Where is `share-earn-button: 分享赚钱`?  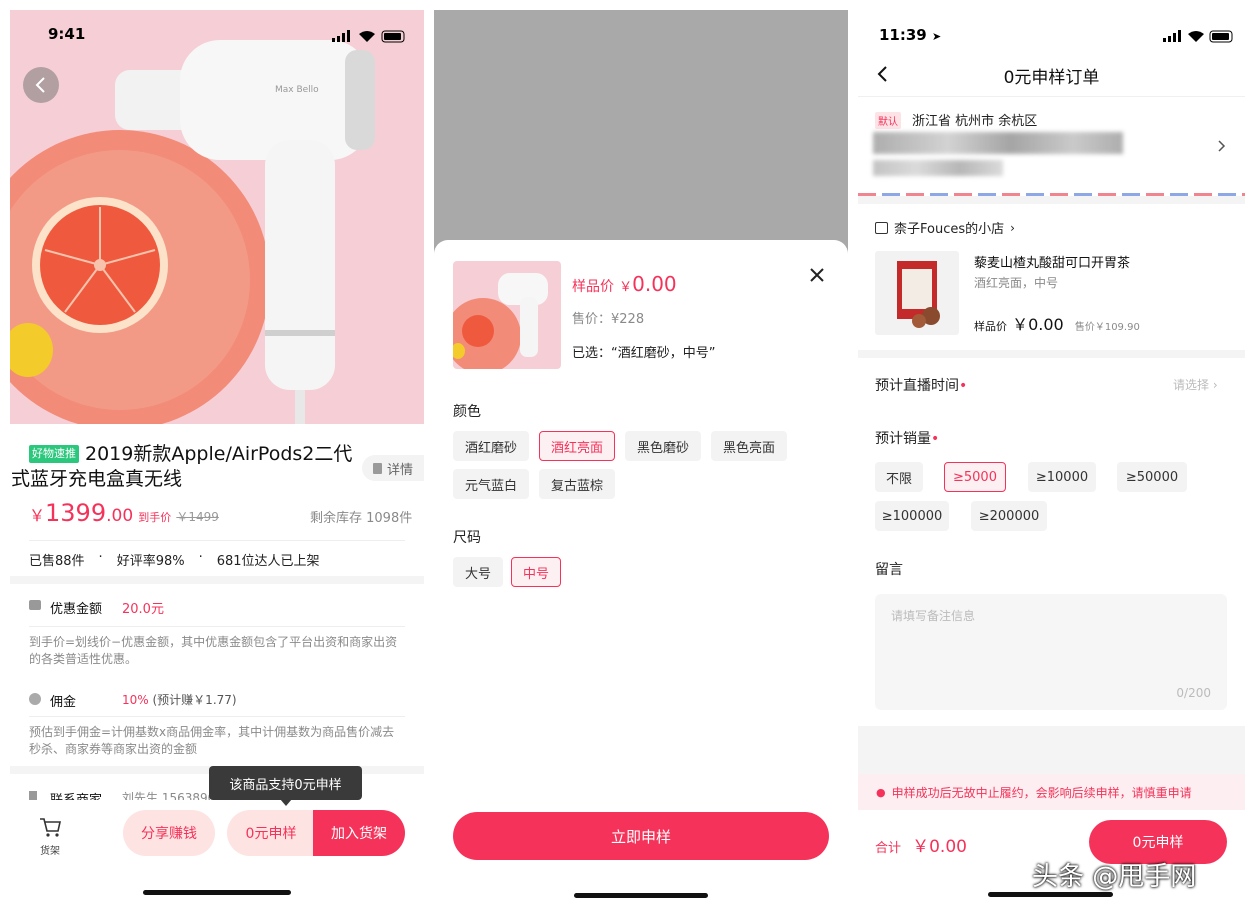
share-earn-button: 分享赚钱 is located at coordinates (169, 833).